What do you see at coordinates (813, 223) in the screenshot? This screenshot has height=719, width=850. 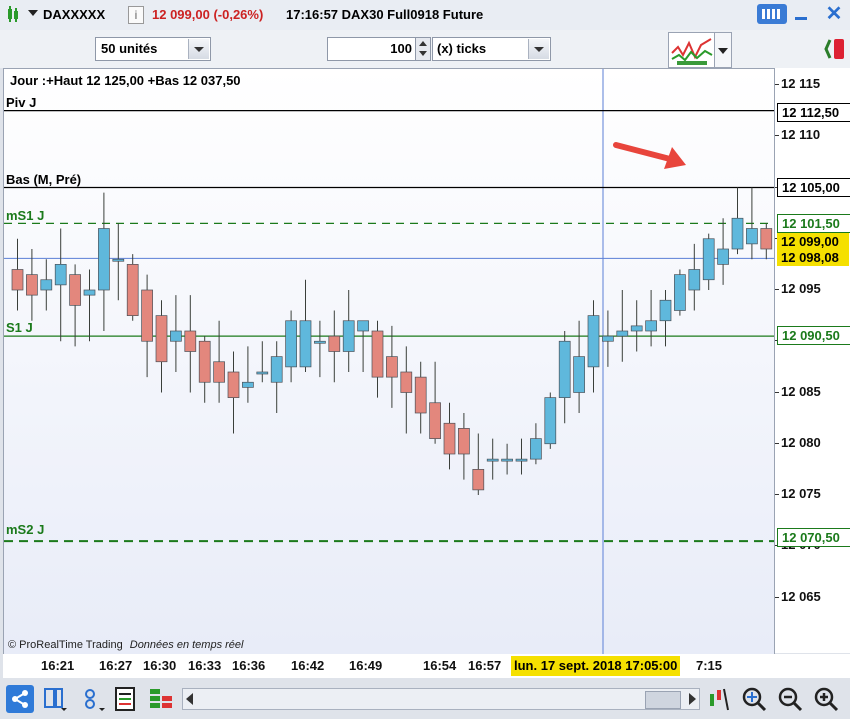 I see `price-tag-ms1: 12 101,50` at bounding box center [813, 223].